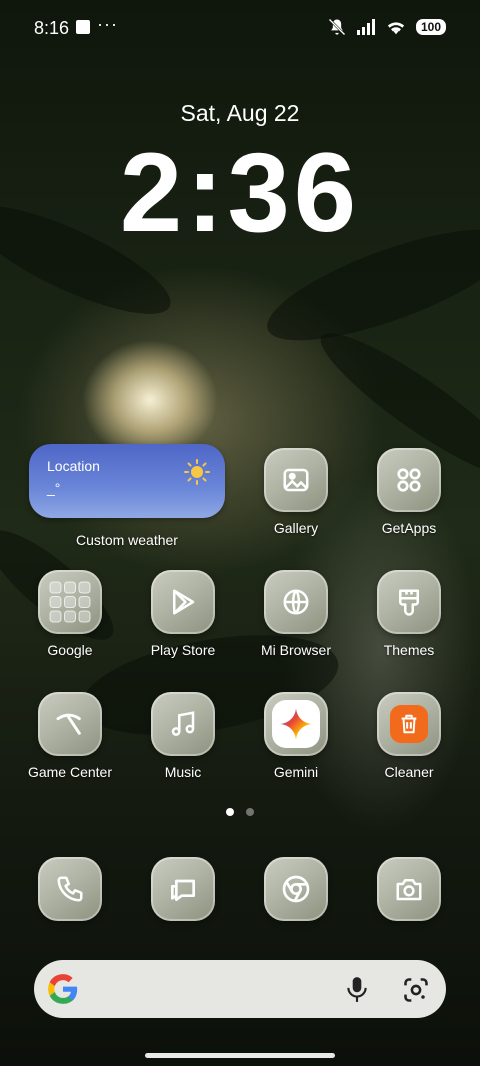 This screenshot has width=480, height=1066. Describe the element at coordinates (365, 27) in the screenshot. I see `signal-icon` at that location.